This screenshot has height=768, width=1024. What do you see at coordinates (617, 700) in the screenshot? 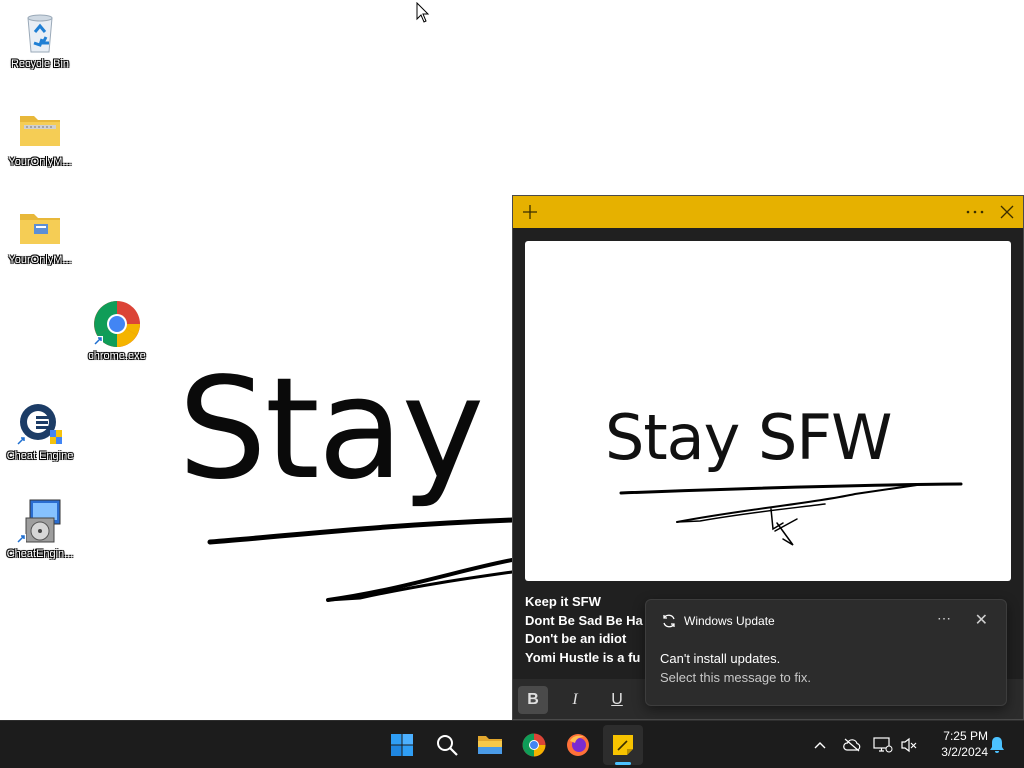
I see `underline-button: U` at bounding box center [617, 700].